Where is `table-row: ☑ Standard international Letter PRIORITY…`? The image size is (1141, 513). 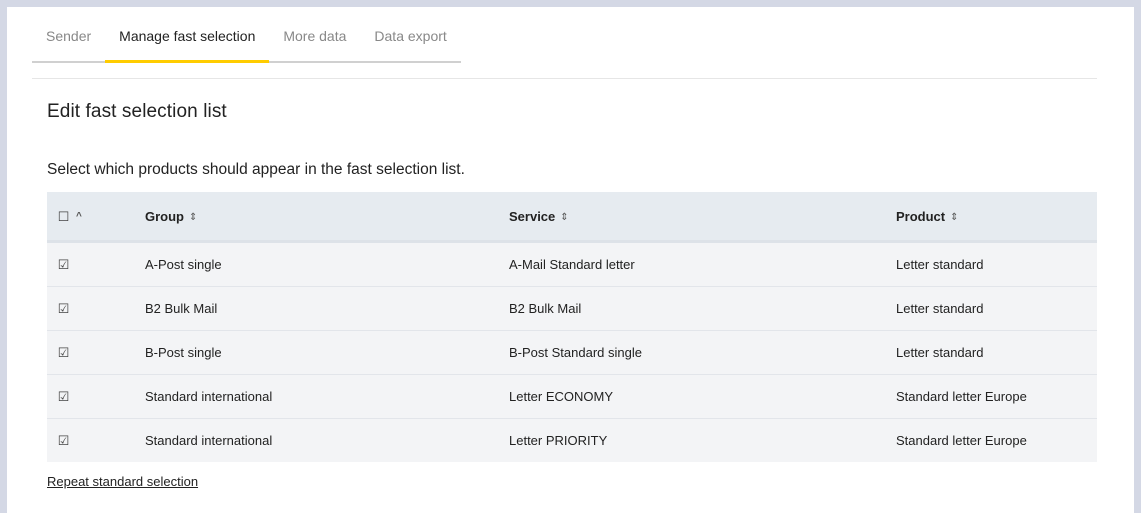
table-row: ☑ Standard international Letter PRIORITY… is located at coordinates (572, 440).